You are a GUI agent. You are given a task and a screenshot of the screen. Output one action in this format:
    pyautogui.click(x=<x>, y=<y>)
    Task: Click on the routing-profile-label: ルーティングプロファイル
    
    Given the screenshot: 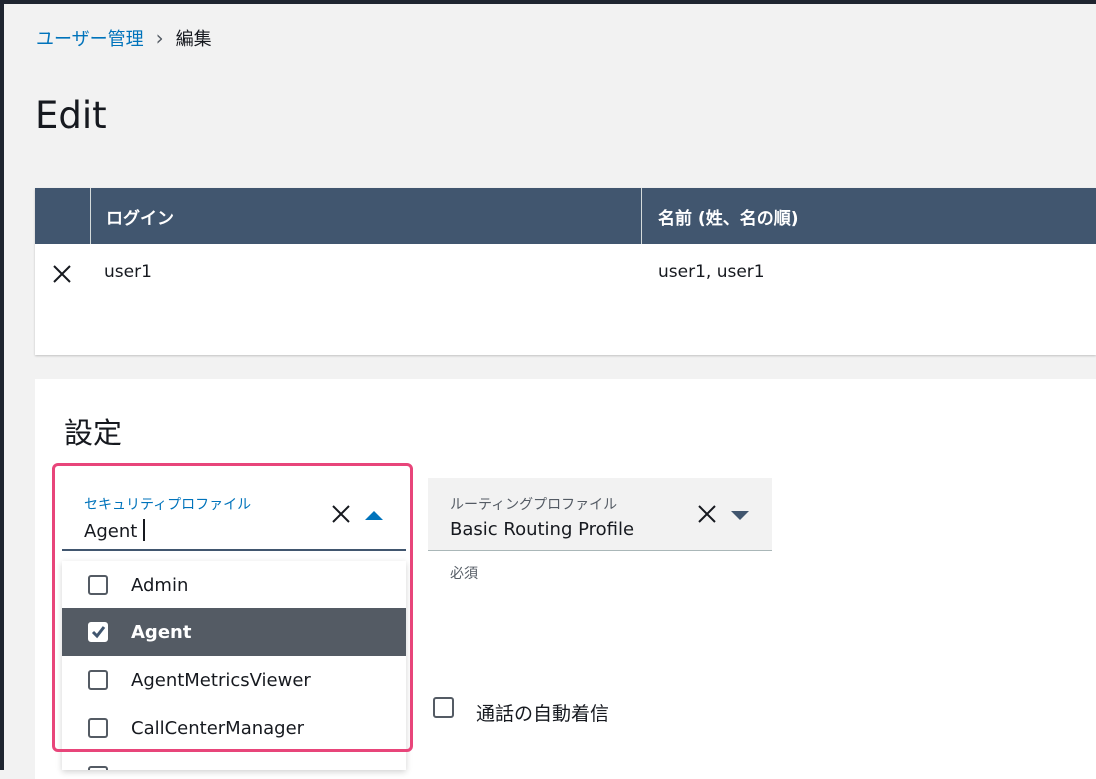 What is the action you would take?
    pyautogui.click(x=534, y=505)
    